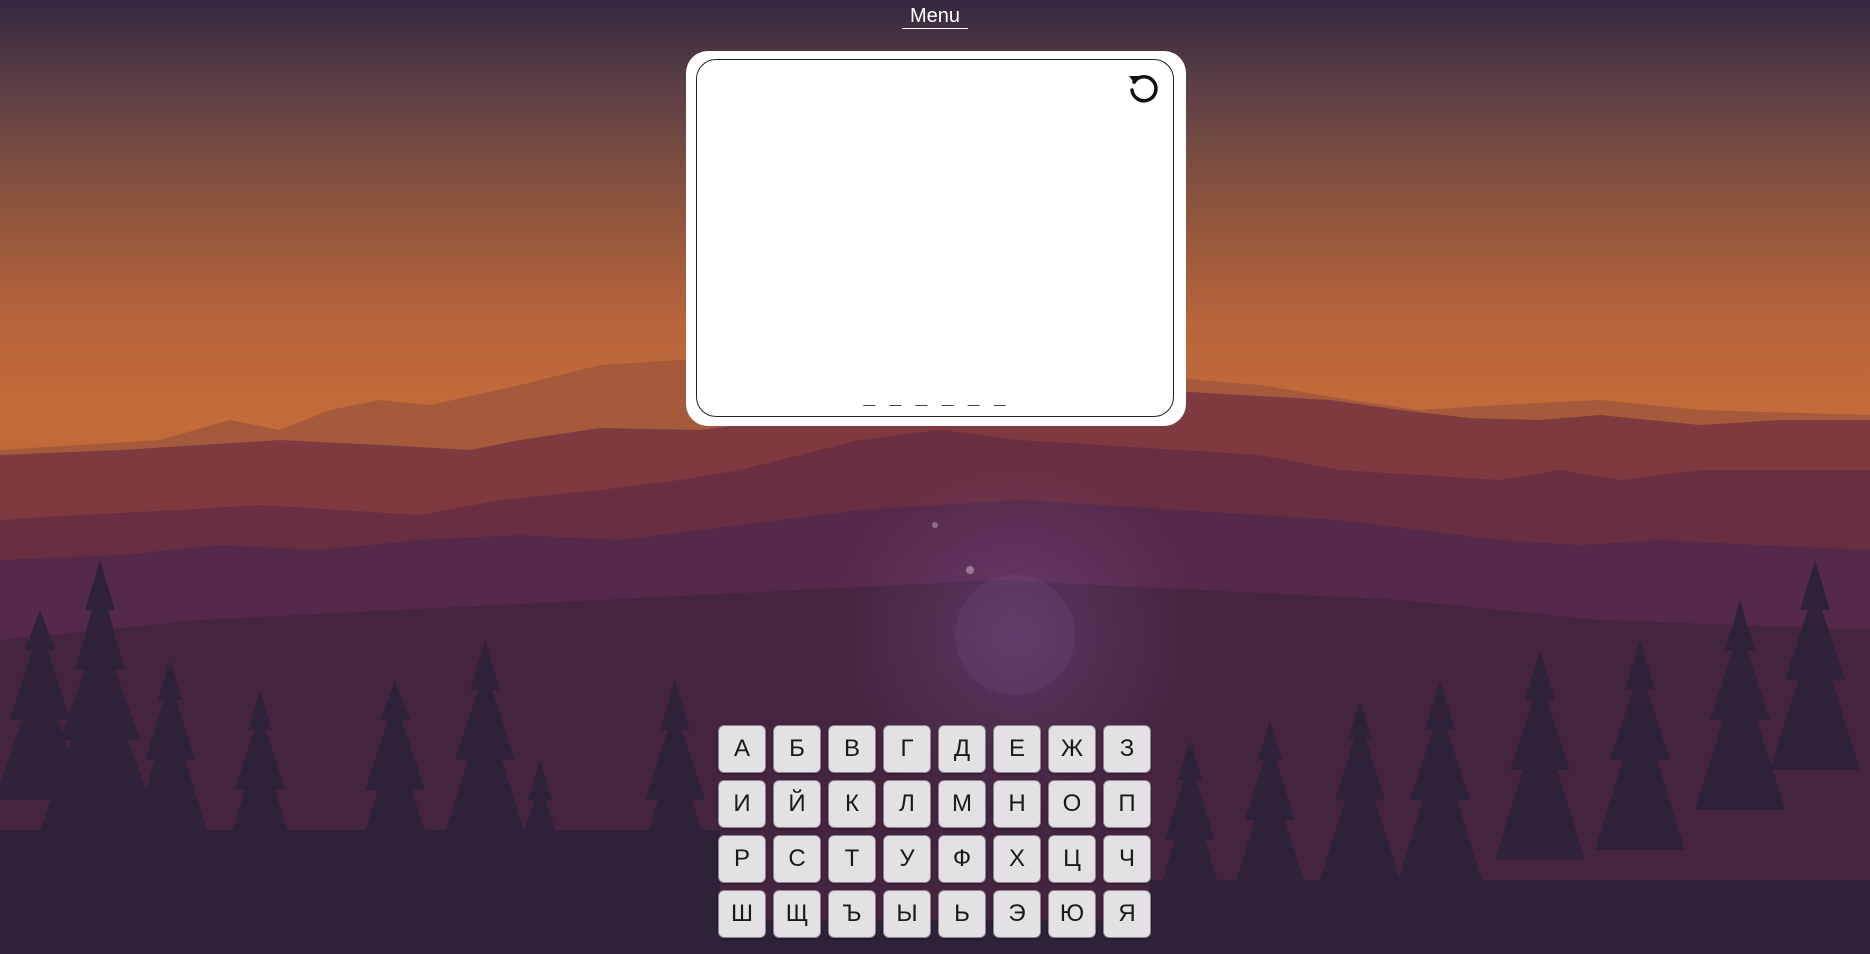 The height and width of the screenshot is (954, 1870). What do you see at coordinates (852, 804) in the screenshot?
I see `letter-key: К` at bounding box center [852, 804].